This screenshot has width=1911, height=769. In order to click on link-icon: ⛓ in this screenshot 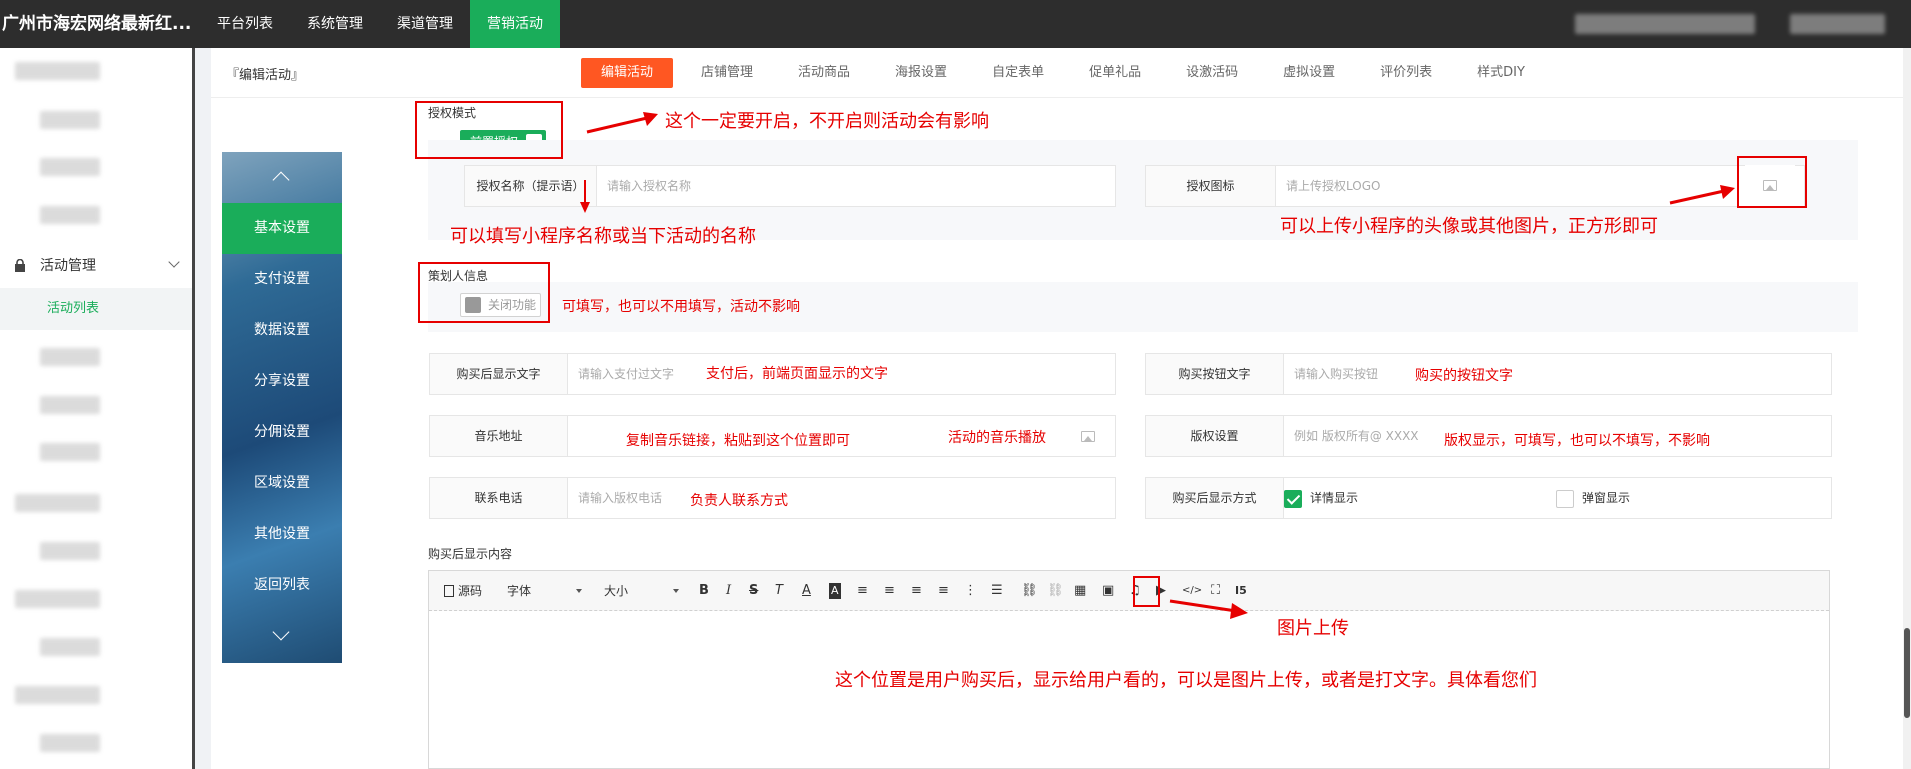, I will do `click(1029, 591)`.